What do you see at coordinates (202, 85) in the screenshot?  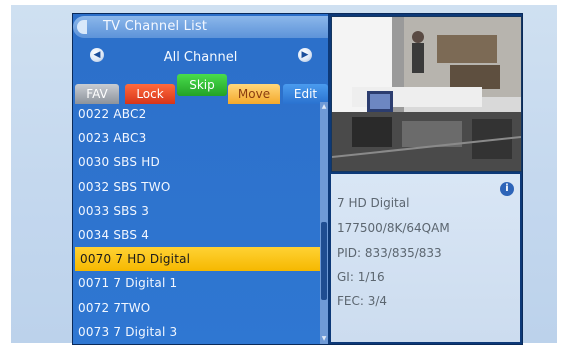 I see `skip-button: Skip` at bounding box center [202, 85].